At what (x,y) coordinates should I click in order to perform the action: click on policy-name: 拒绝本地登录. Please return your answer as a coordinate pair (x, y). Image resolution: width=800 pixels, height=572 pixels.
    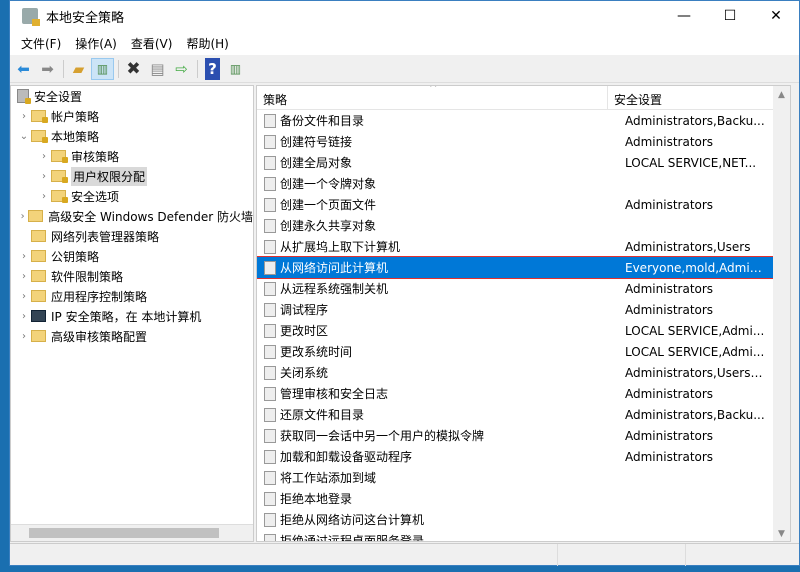
    Looking at the image, I should click on (316, 499).